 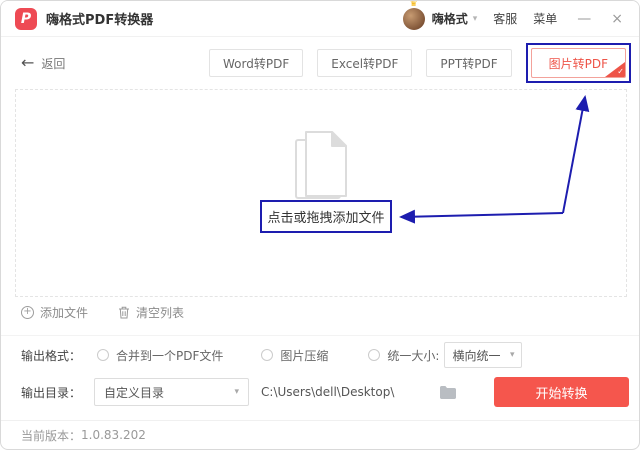 I want to click on merge-option-label: 合并到一个PDF文件, so click(x=170, y=355).